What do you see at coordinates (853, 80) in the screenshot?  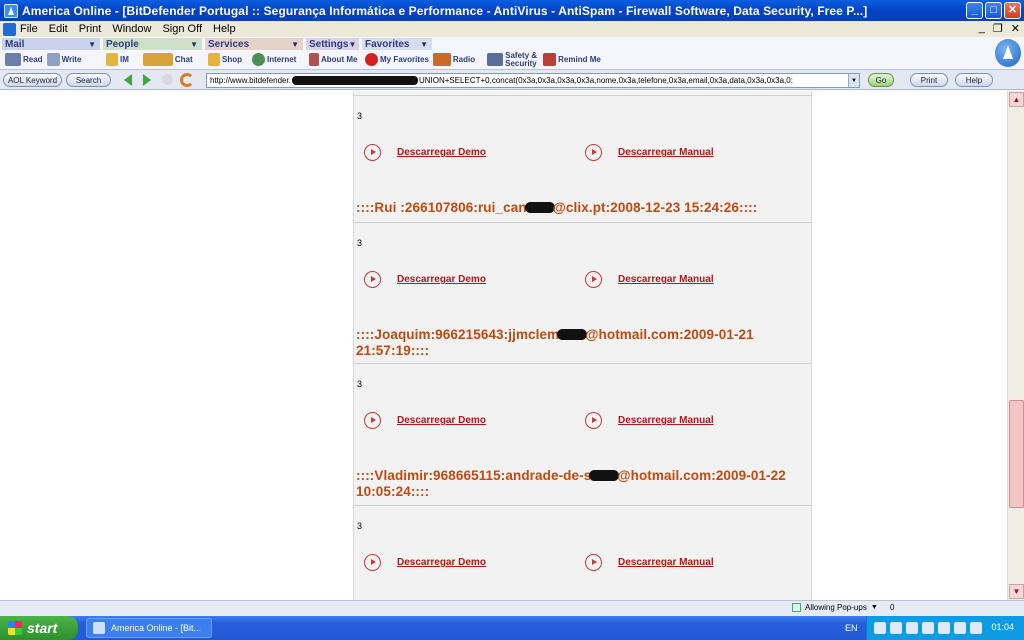 I see `url-dropdown-icon: ▼` at bounding box center [853, 80].